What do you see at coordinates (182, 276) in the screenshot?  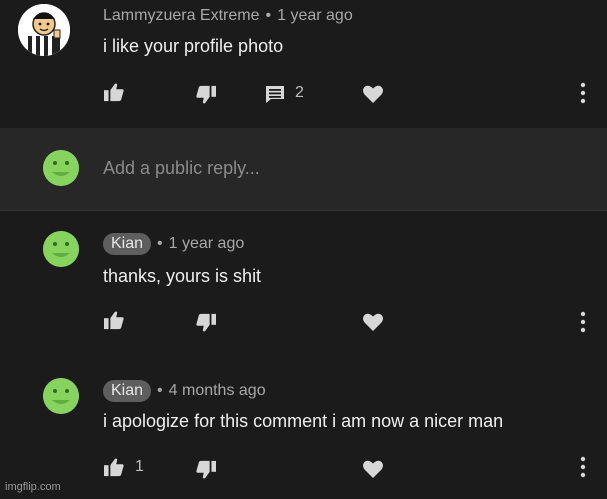 I see `comment-text: thanks, yours is shit` at bounding box center [182, 276].